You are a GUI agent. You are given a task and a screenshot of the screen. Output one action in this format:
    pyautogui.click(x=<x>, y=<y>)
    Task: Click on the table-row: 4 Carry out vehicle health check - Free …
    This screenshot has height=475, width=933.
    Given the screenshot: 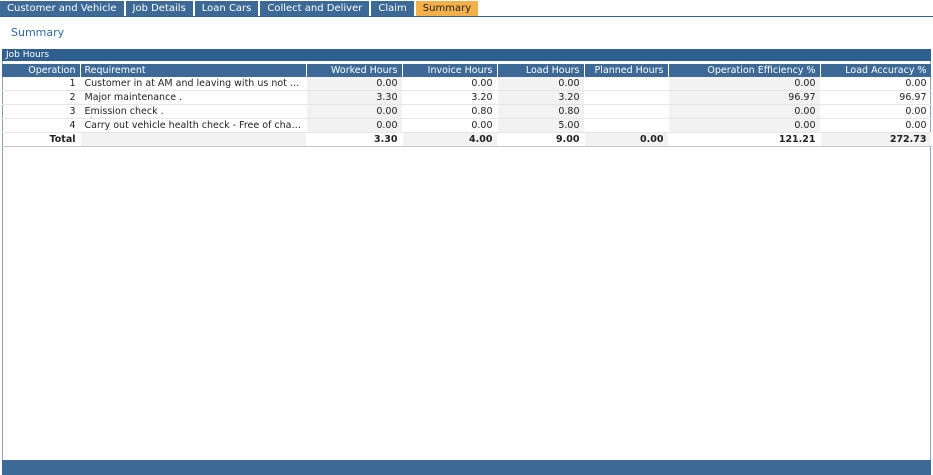 What is the action you would take?
    pyautogui.click(x=467, y=125)
    